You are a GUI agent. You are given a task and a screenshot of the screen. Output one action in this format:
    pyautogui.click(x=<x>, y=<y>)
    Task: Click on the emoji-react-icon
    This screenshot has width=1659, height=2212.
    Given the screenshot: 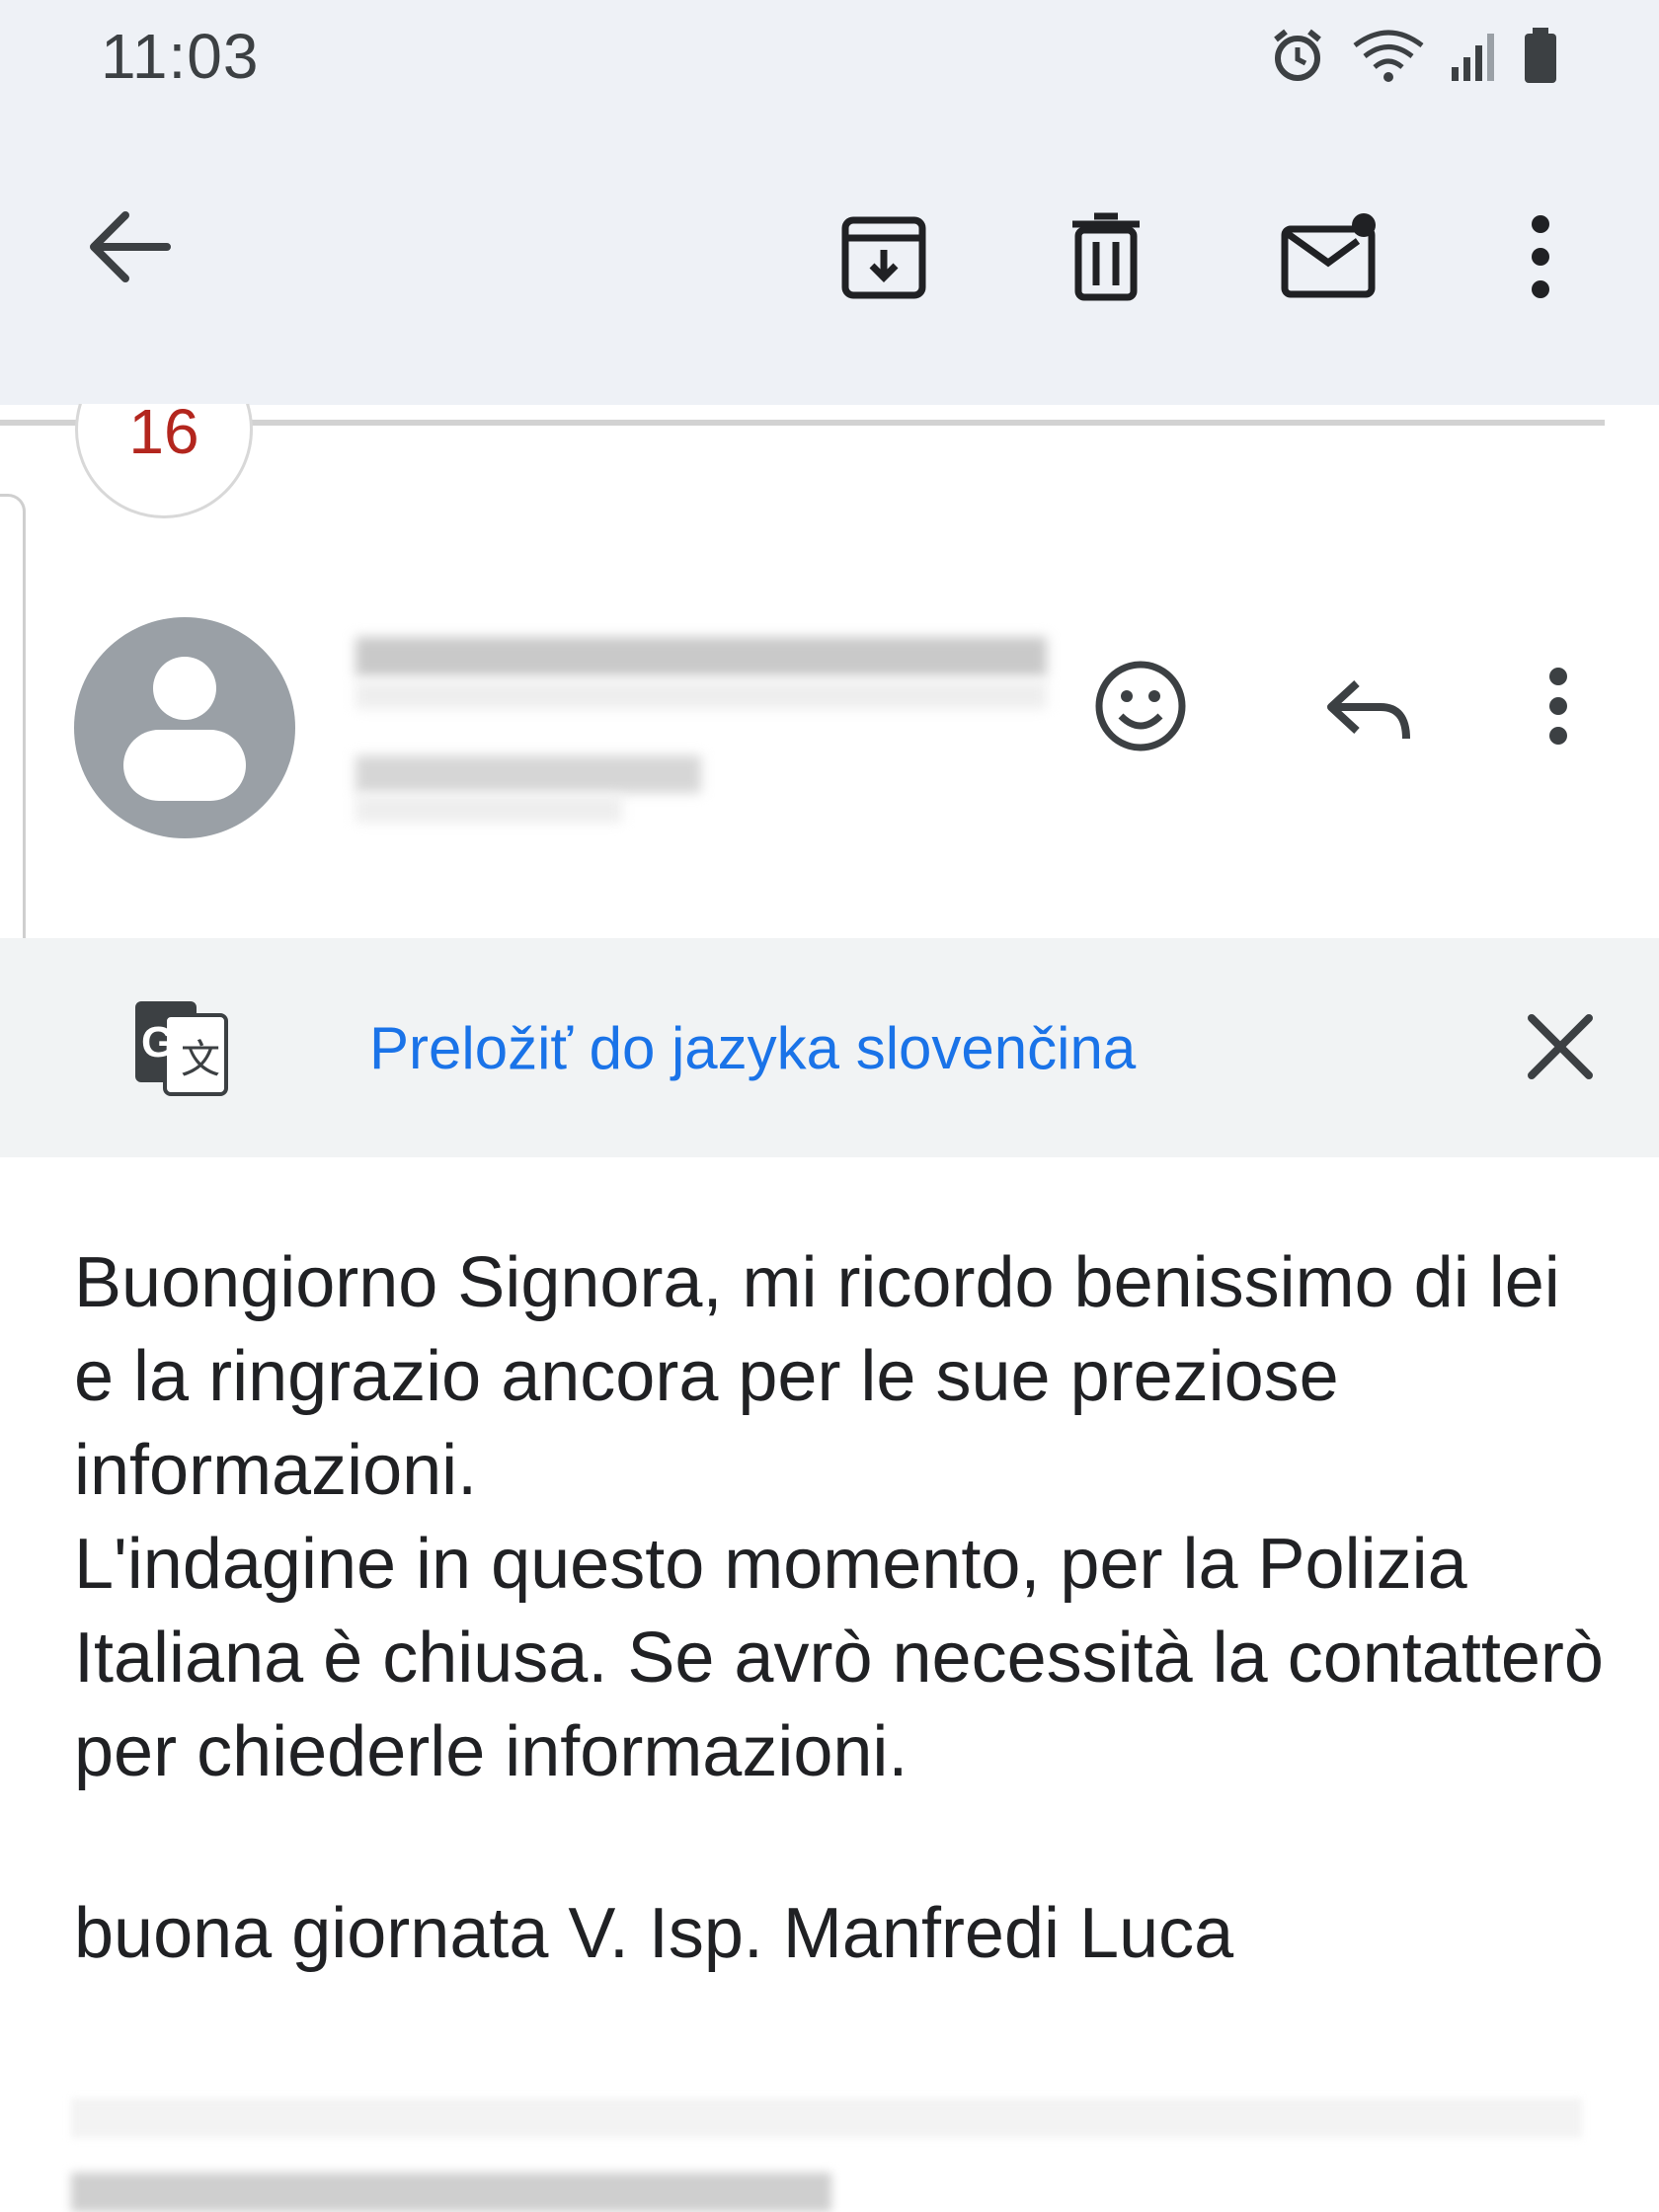 What is the action you would take?
    pyautogui.click(x=1141, y=706)
    